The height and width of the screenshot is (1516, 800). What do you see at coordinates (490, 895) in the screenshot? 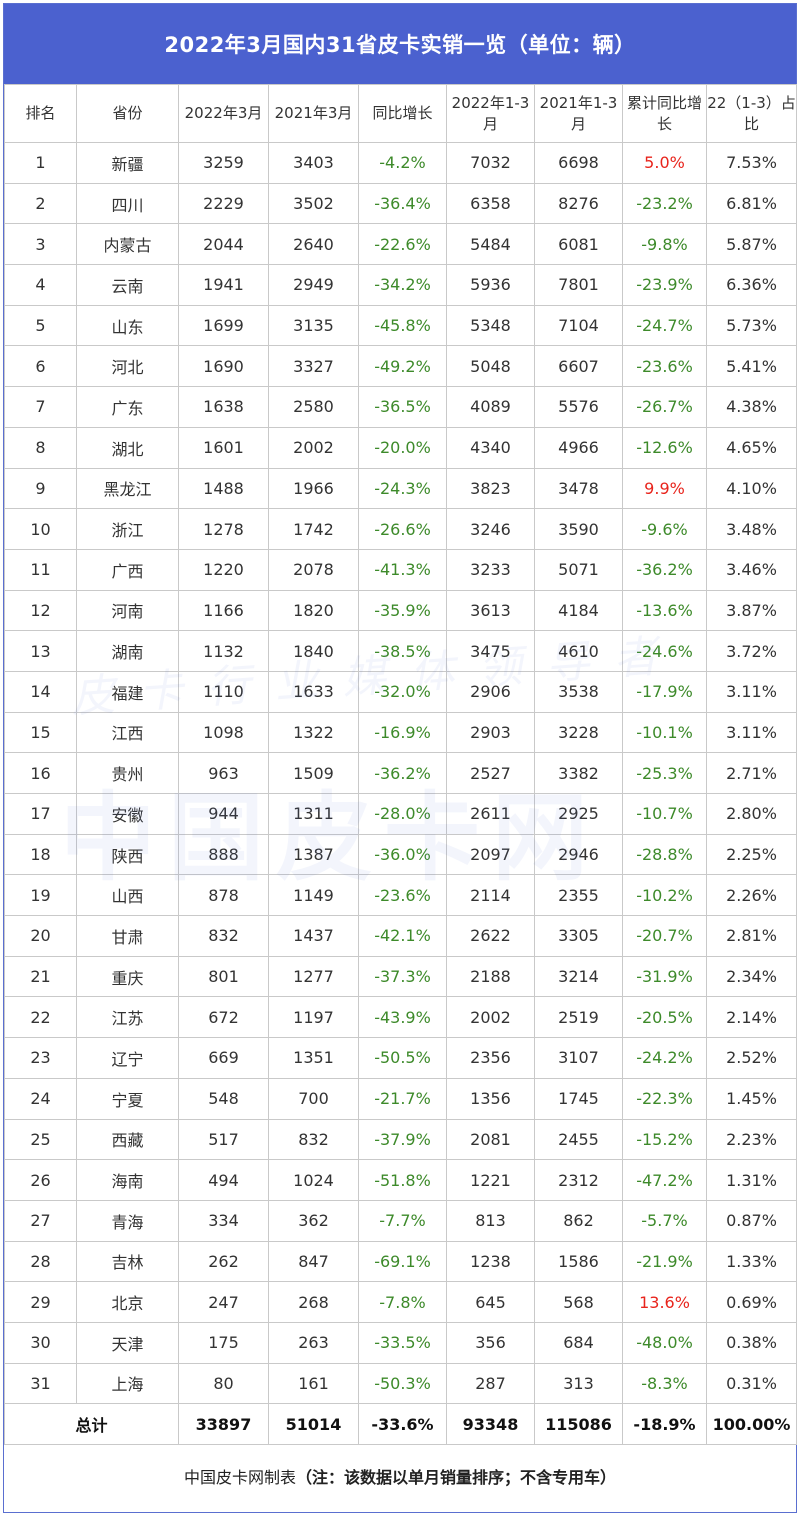
I see `cell-q1-2022: 2114` at bounding box center [490, 895].